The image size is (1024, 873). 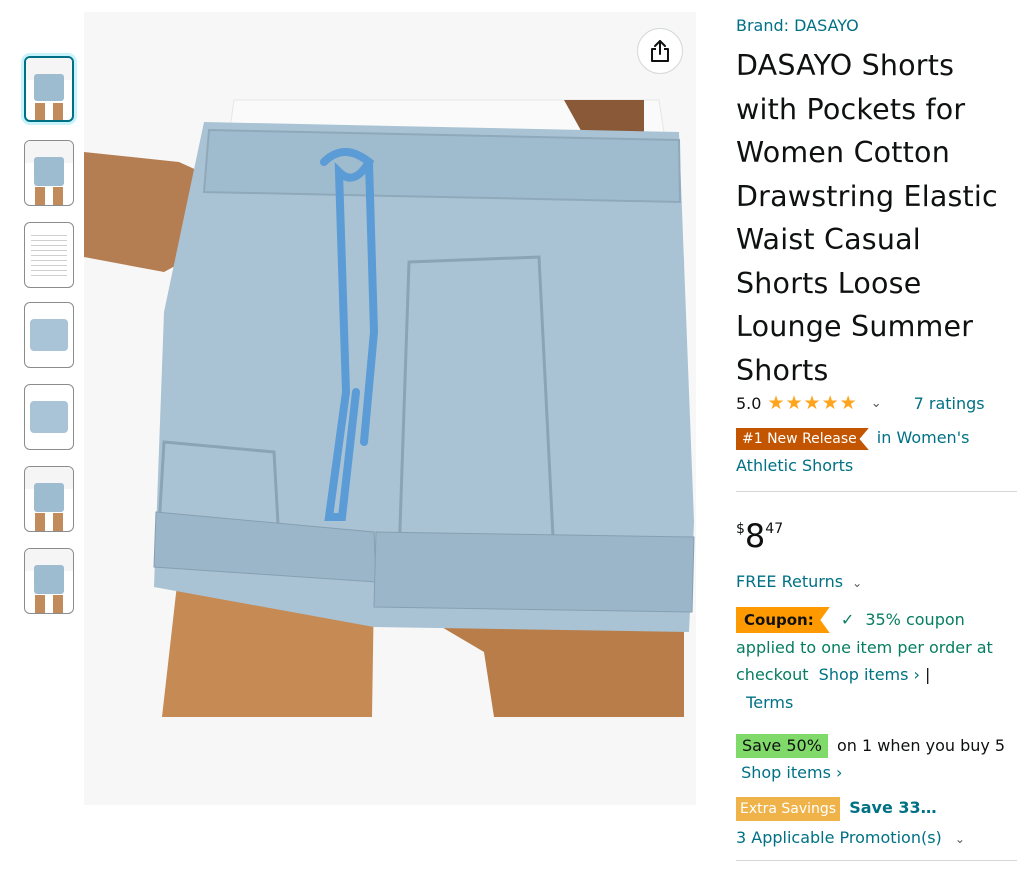 What do you see at coordinates (755, 536) in the screenshot?
I see `price-whole: 8` at bounding box center [755, 536].